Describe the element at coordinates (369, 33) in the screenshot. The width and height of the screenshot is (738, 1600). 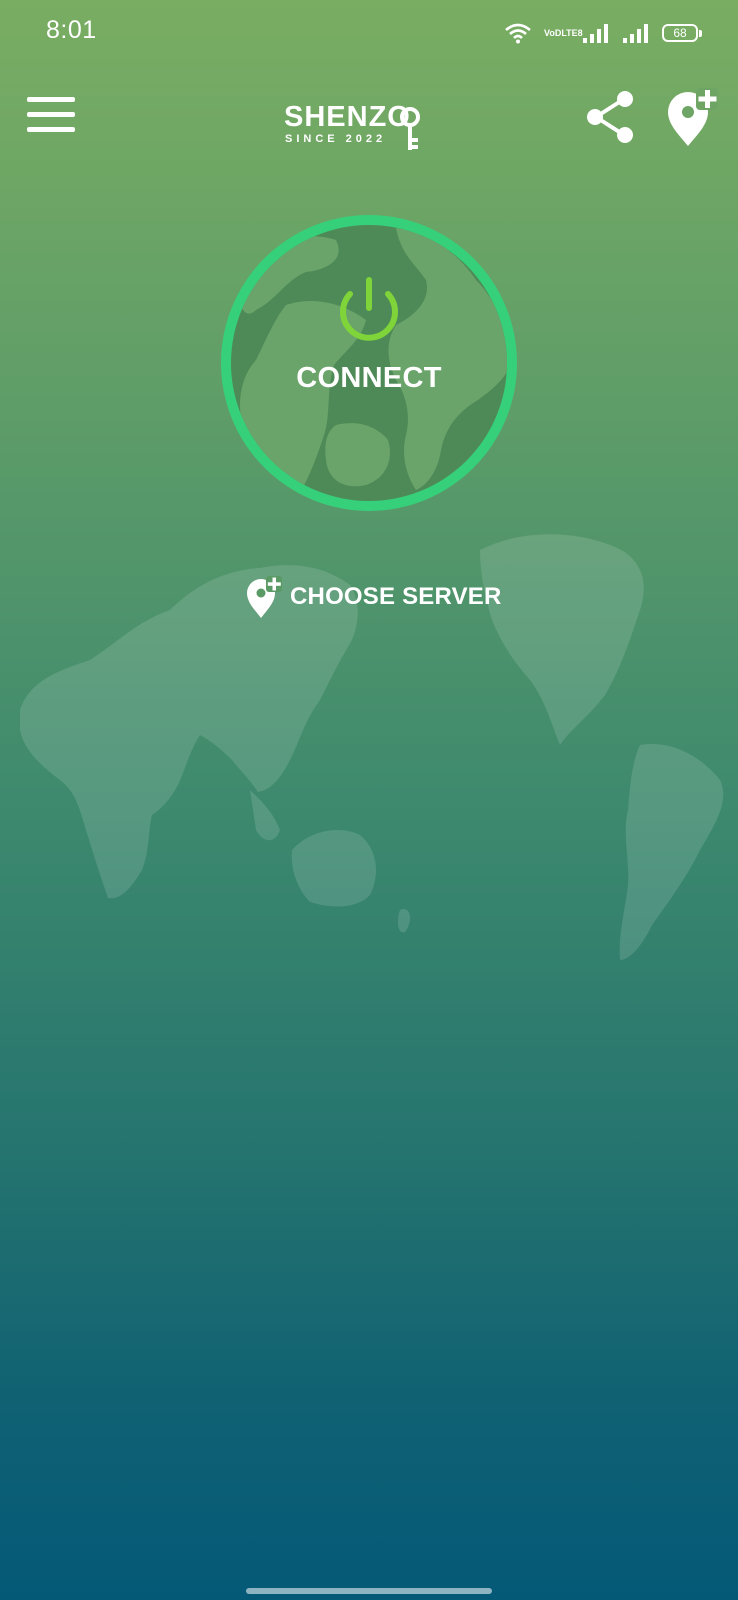
I see `status-bar: 8:01 VoD LTE8 68` at that location.